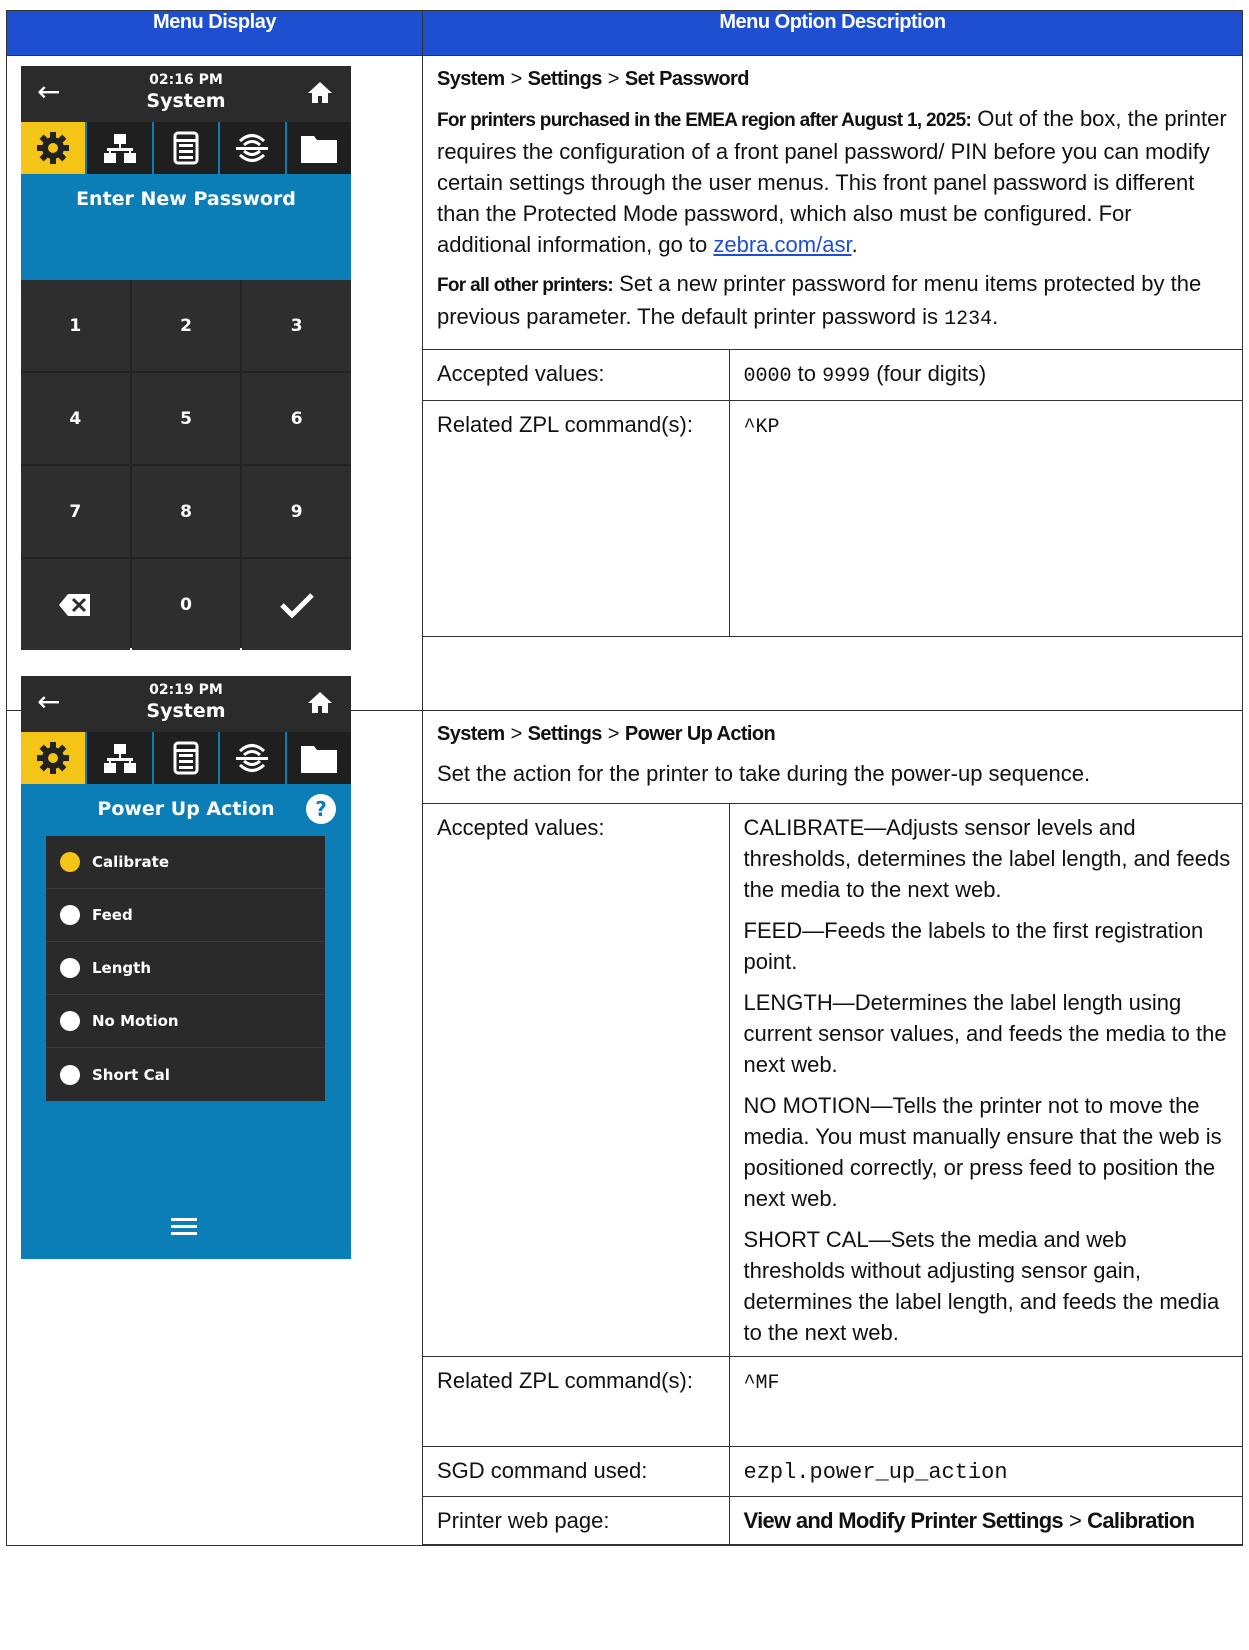 This screenshot has height=1650, width=1249. I want to click on radio-selected-icon, so click(70, 862).